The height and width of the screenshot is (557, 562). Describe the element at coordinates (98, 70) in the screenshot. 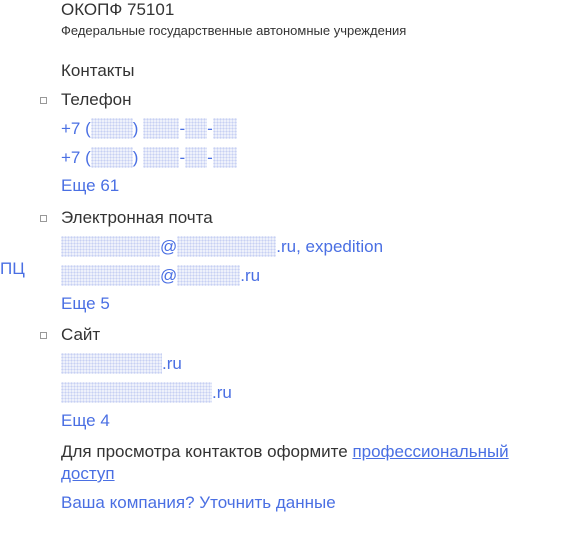

I see `contacts-title: Контакты` at that location.